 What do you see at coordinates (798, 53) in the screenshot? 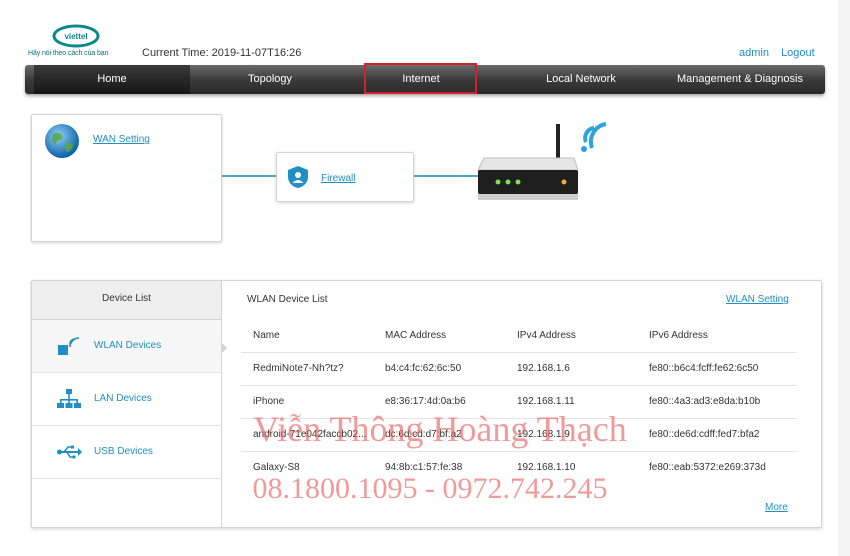
I see `logout-link: Logout` at bounding box center [798, 53].